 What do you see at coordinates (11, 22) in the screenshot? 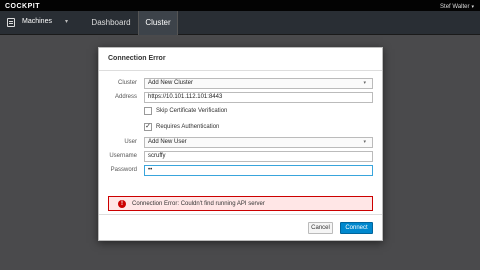
I see `server-icon` at bounding box center [11, 22].